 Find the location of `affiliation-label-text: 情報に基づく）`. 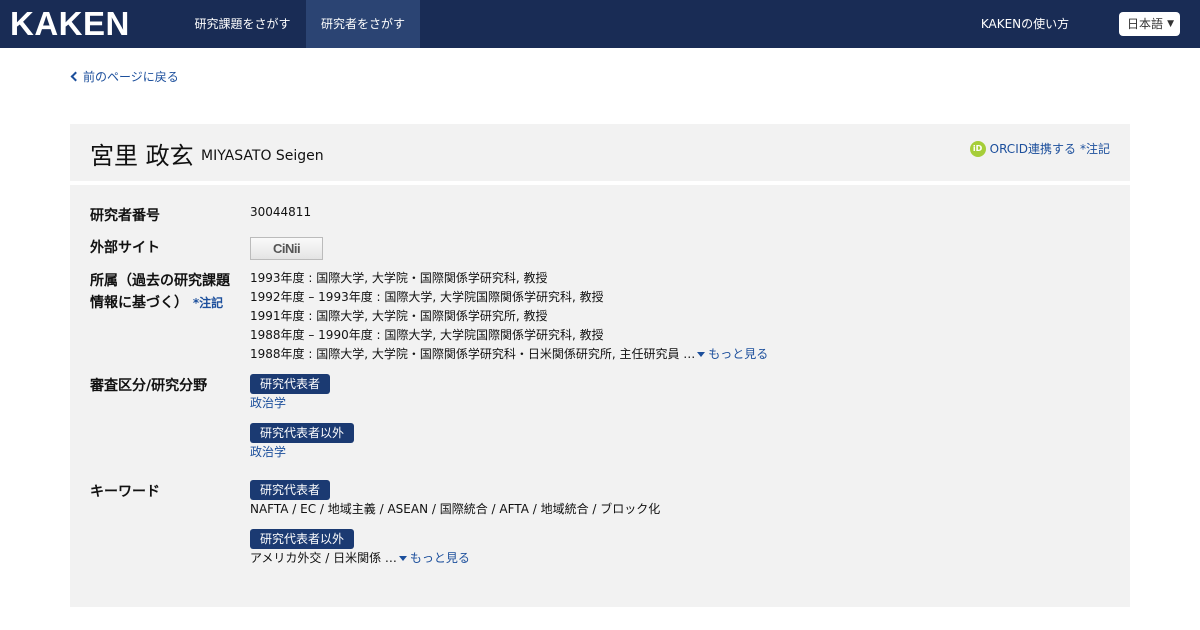

affiliation-label-text: 情報に基づく） is located at coordinates (139, 303).